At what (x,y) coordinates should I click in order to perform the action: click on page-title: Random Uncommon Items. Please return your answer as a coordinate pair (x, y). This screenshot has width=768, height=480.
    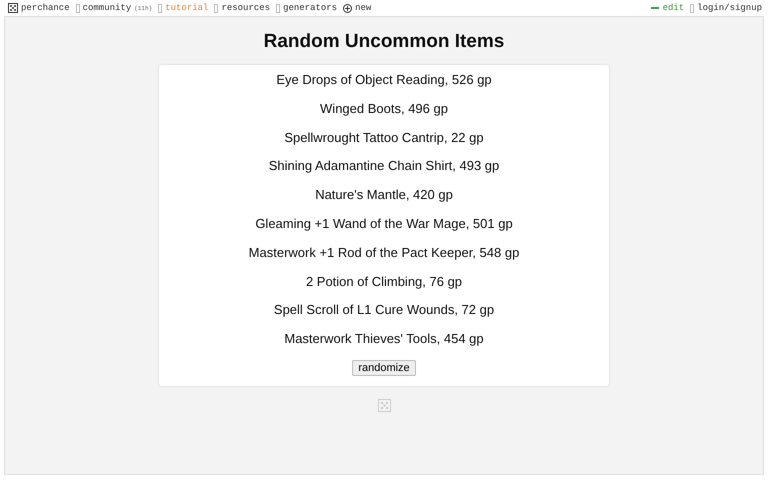
    Looking at the image, I should click on (384, 42).